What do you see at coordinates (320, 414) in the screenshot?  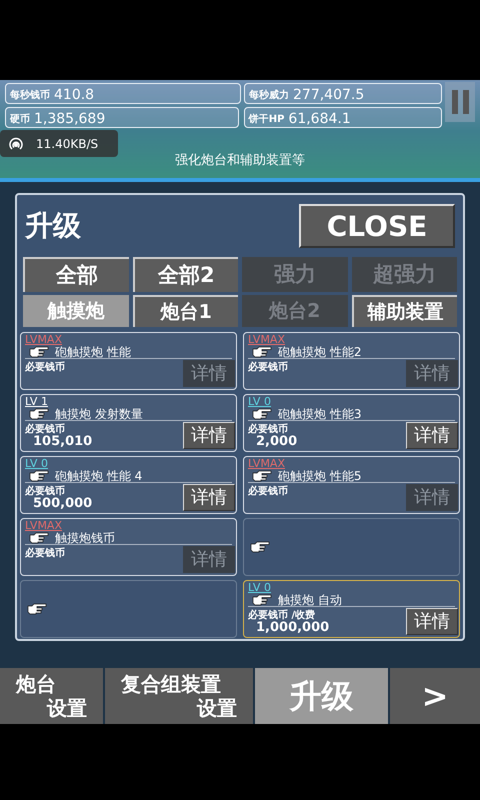 I see `upgrade-name: 砲触摸炮 性能3` at bounding box center [320, 414].